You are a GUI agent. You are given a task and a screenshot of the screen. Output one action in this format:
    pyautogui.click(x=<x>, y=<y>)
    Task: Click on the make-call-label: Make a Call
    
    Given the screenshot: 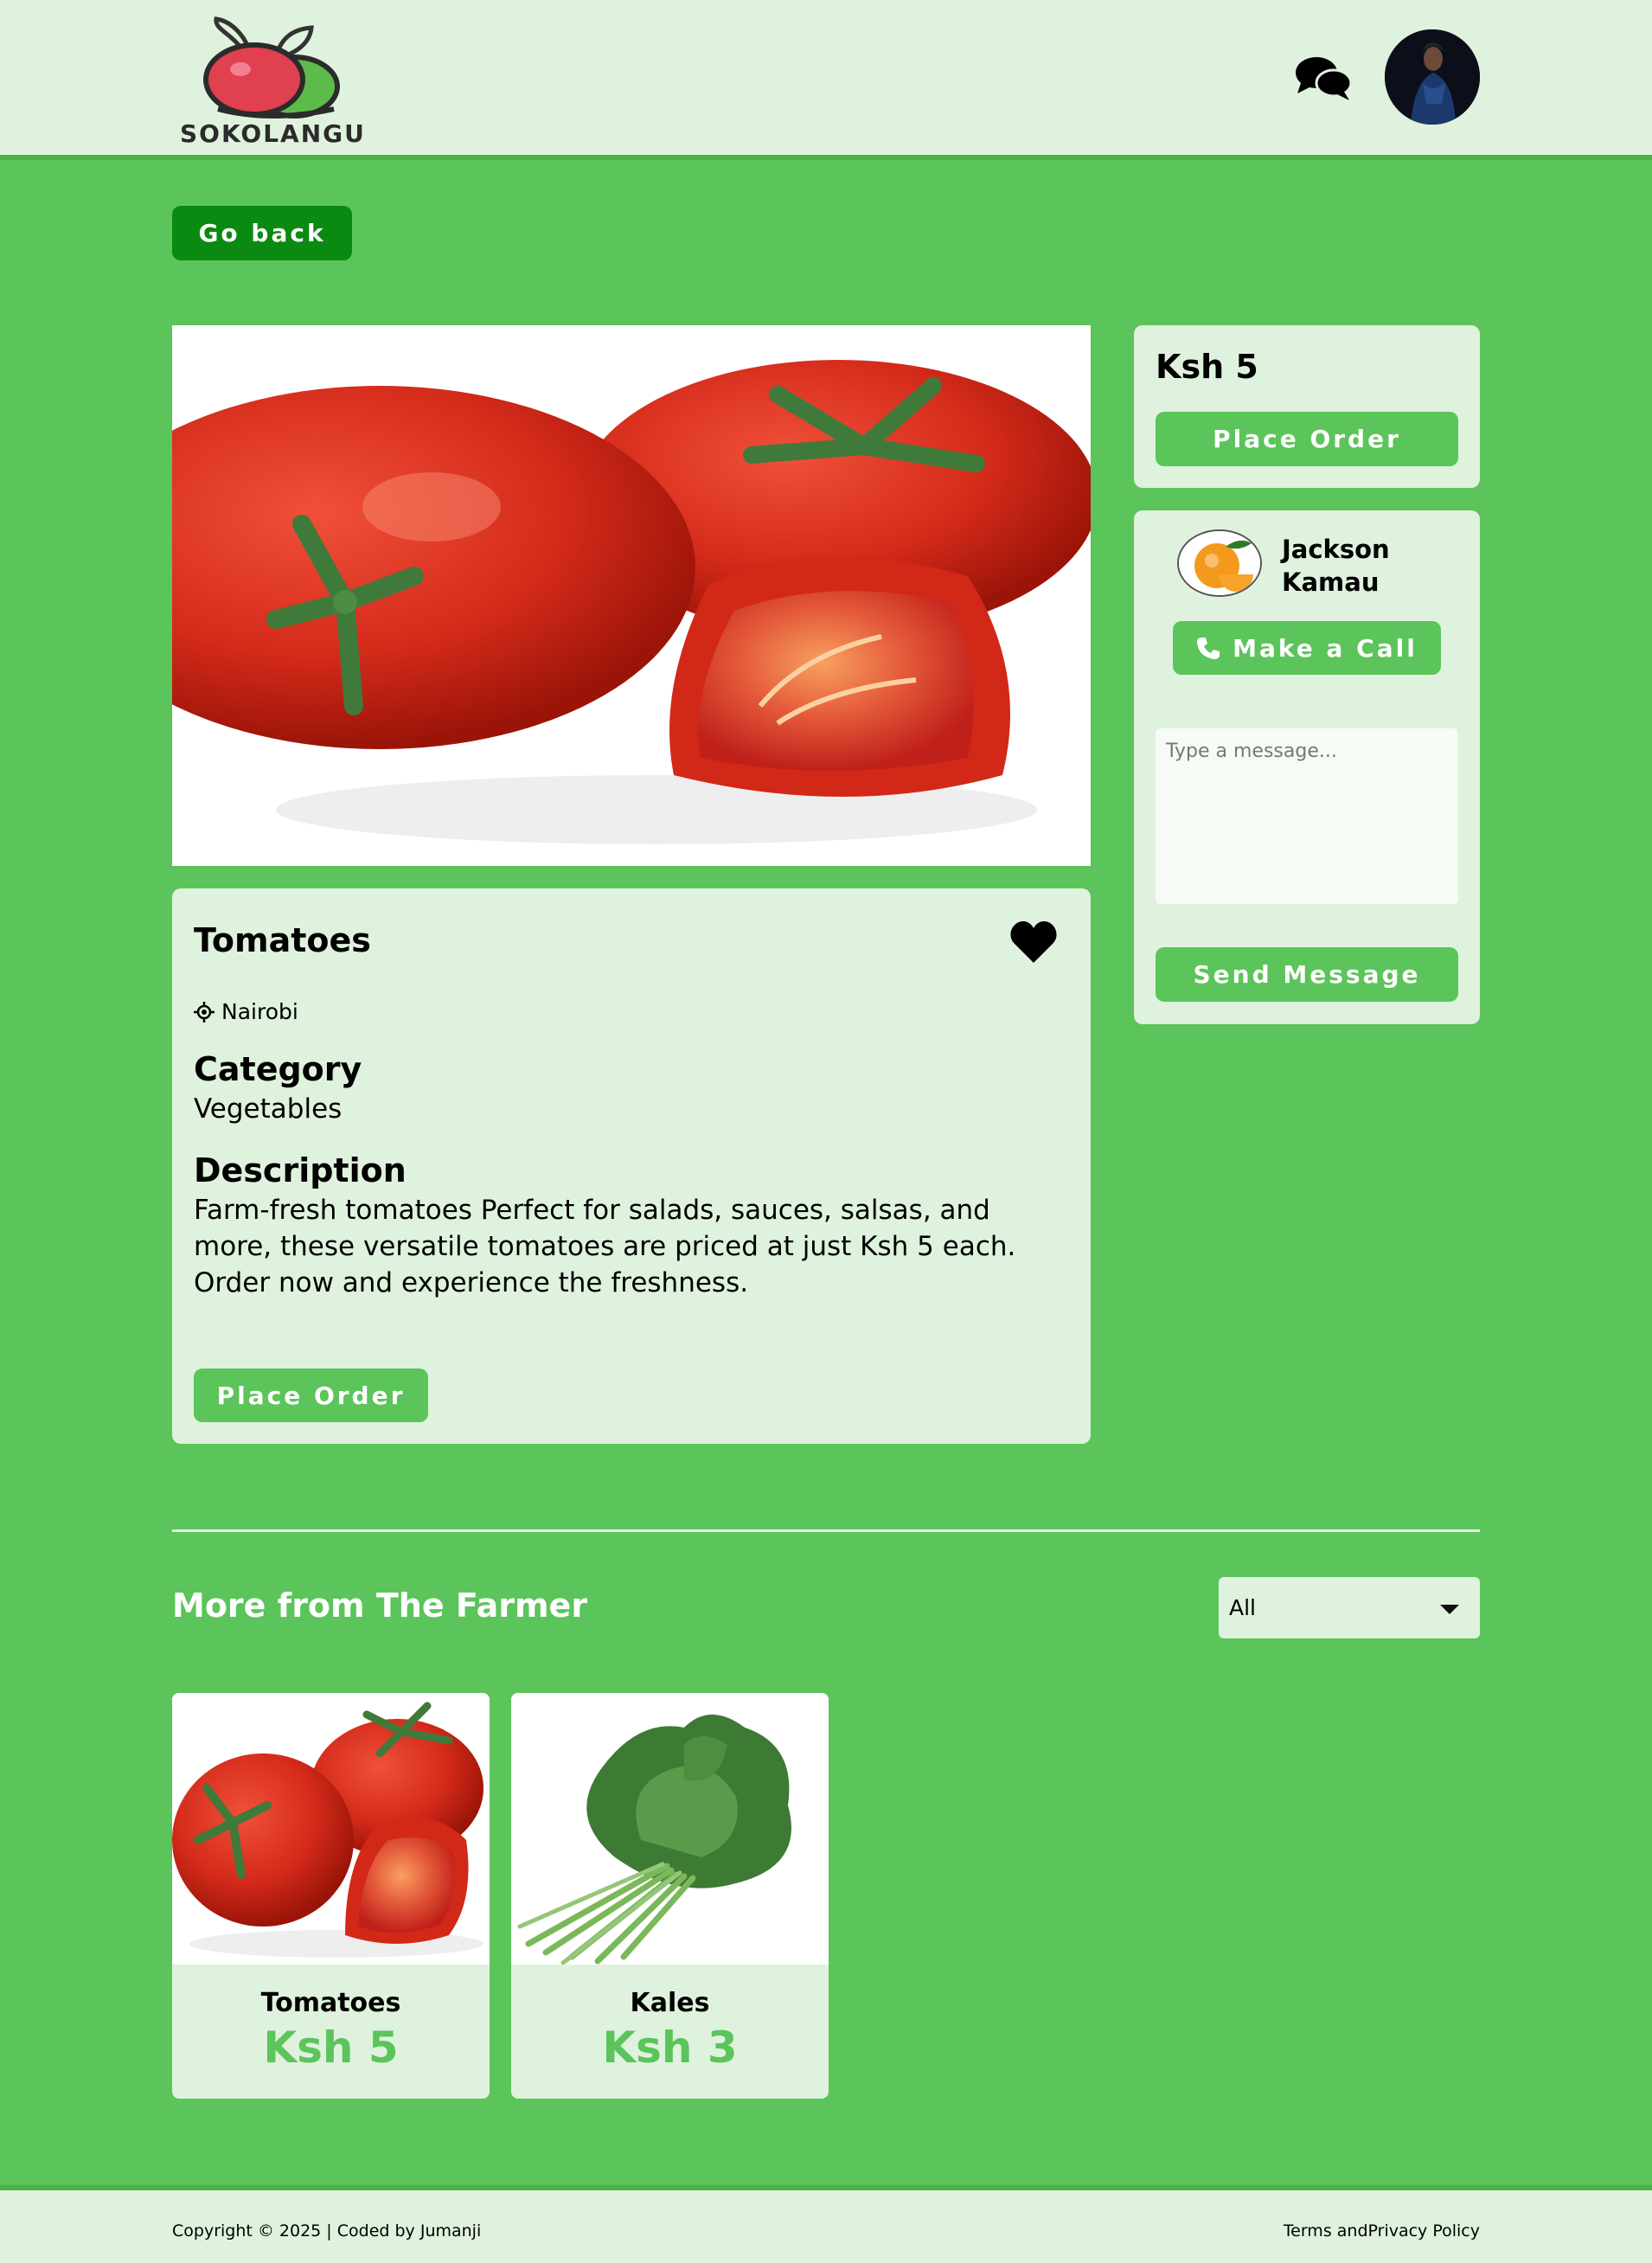 What is the action you would take?
    pyautogui.click(x=1325, y=648)
    